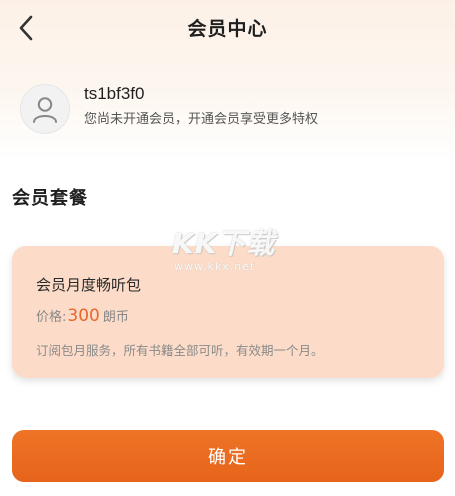 The height and width of the screenshot is (496, 455). I want to click on plan-description: 订阅包月服务，所有书籍全部可听，有效期一个月。, so click(180, 350).